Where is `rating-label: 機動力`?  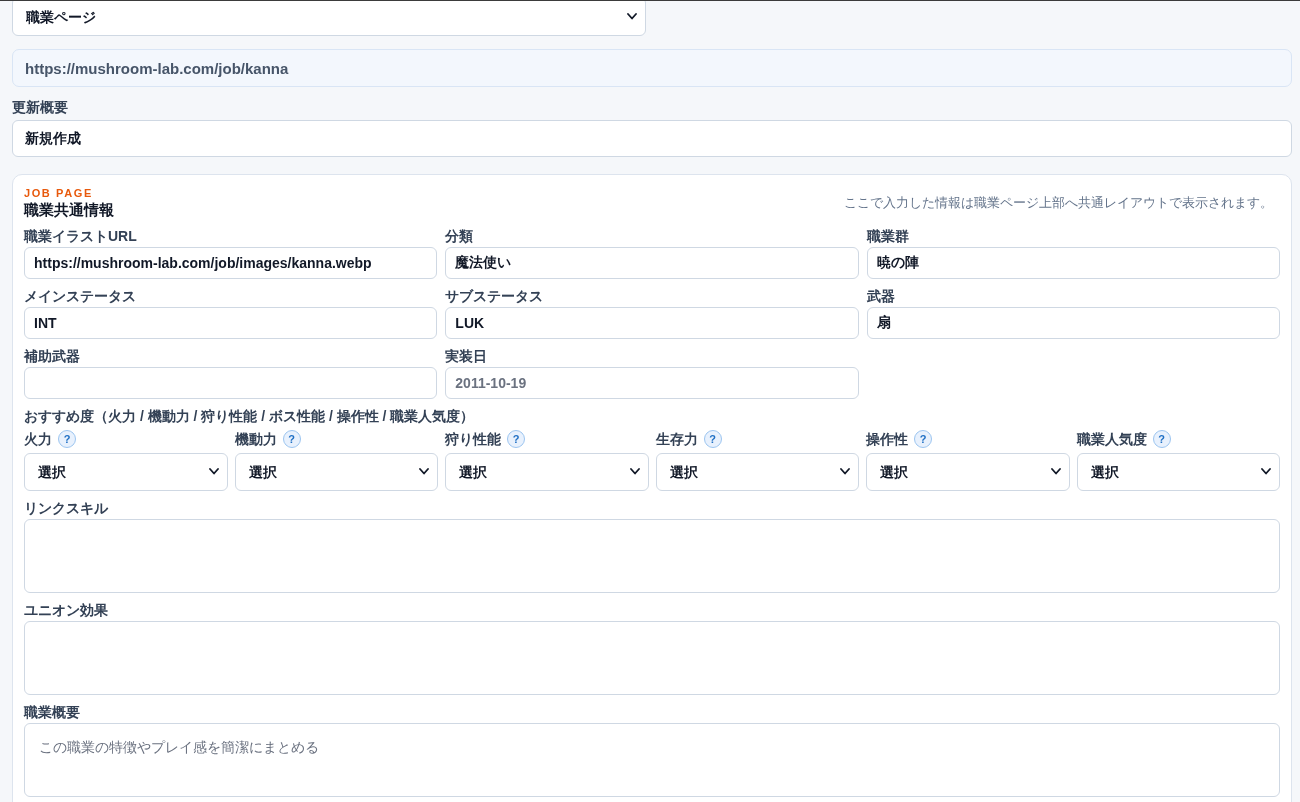 rating-label: 機動力 is located at coordinates (255, 439).